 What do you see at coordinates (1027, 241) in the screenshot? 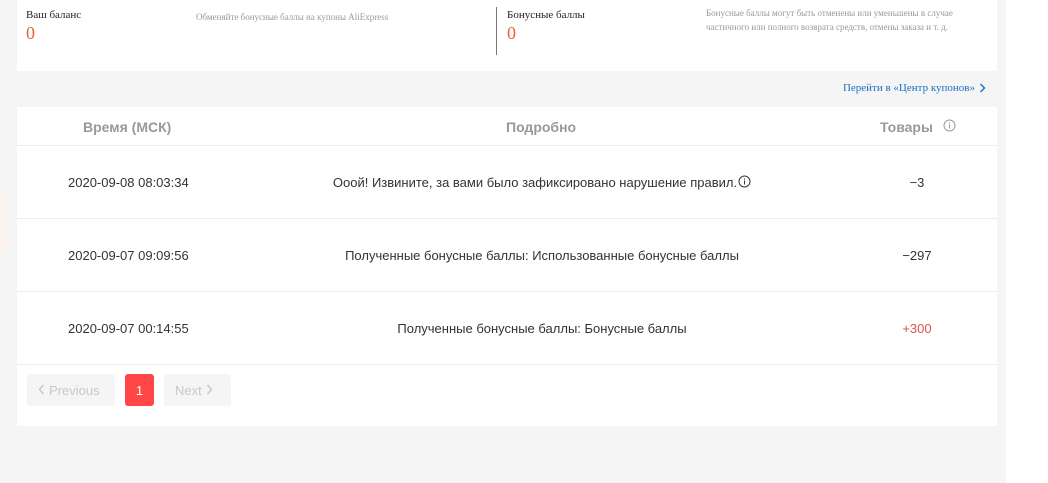
I see `right-edge-strip` at bounding box center [1027, 241].